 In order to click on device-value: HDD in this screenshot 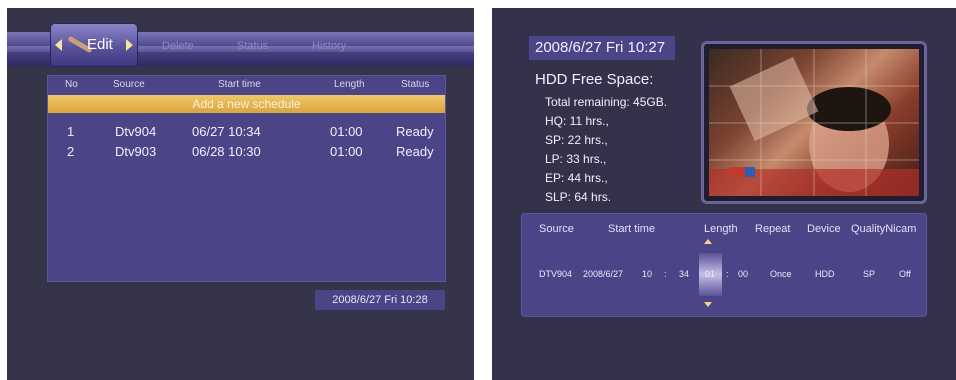, I will do `click(825, 274)`.